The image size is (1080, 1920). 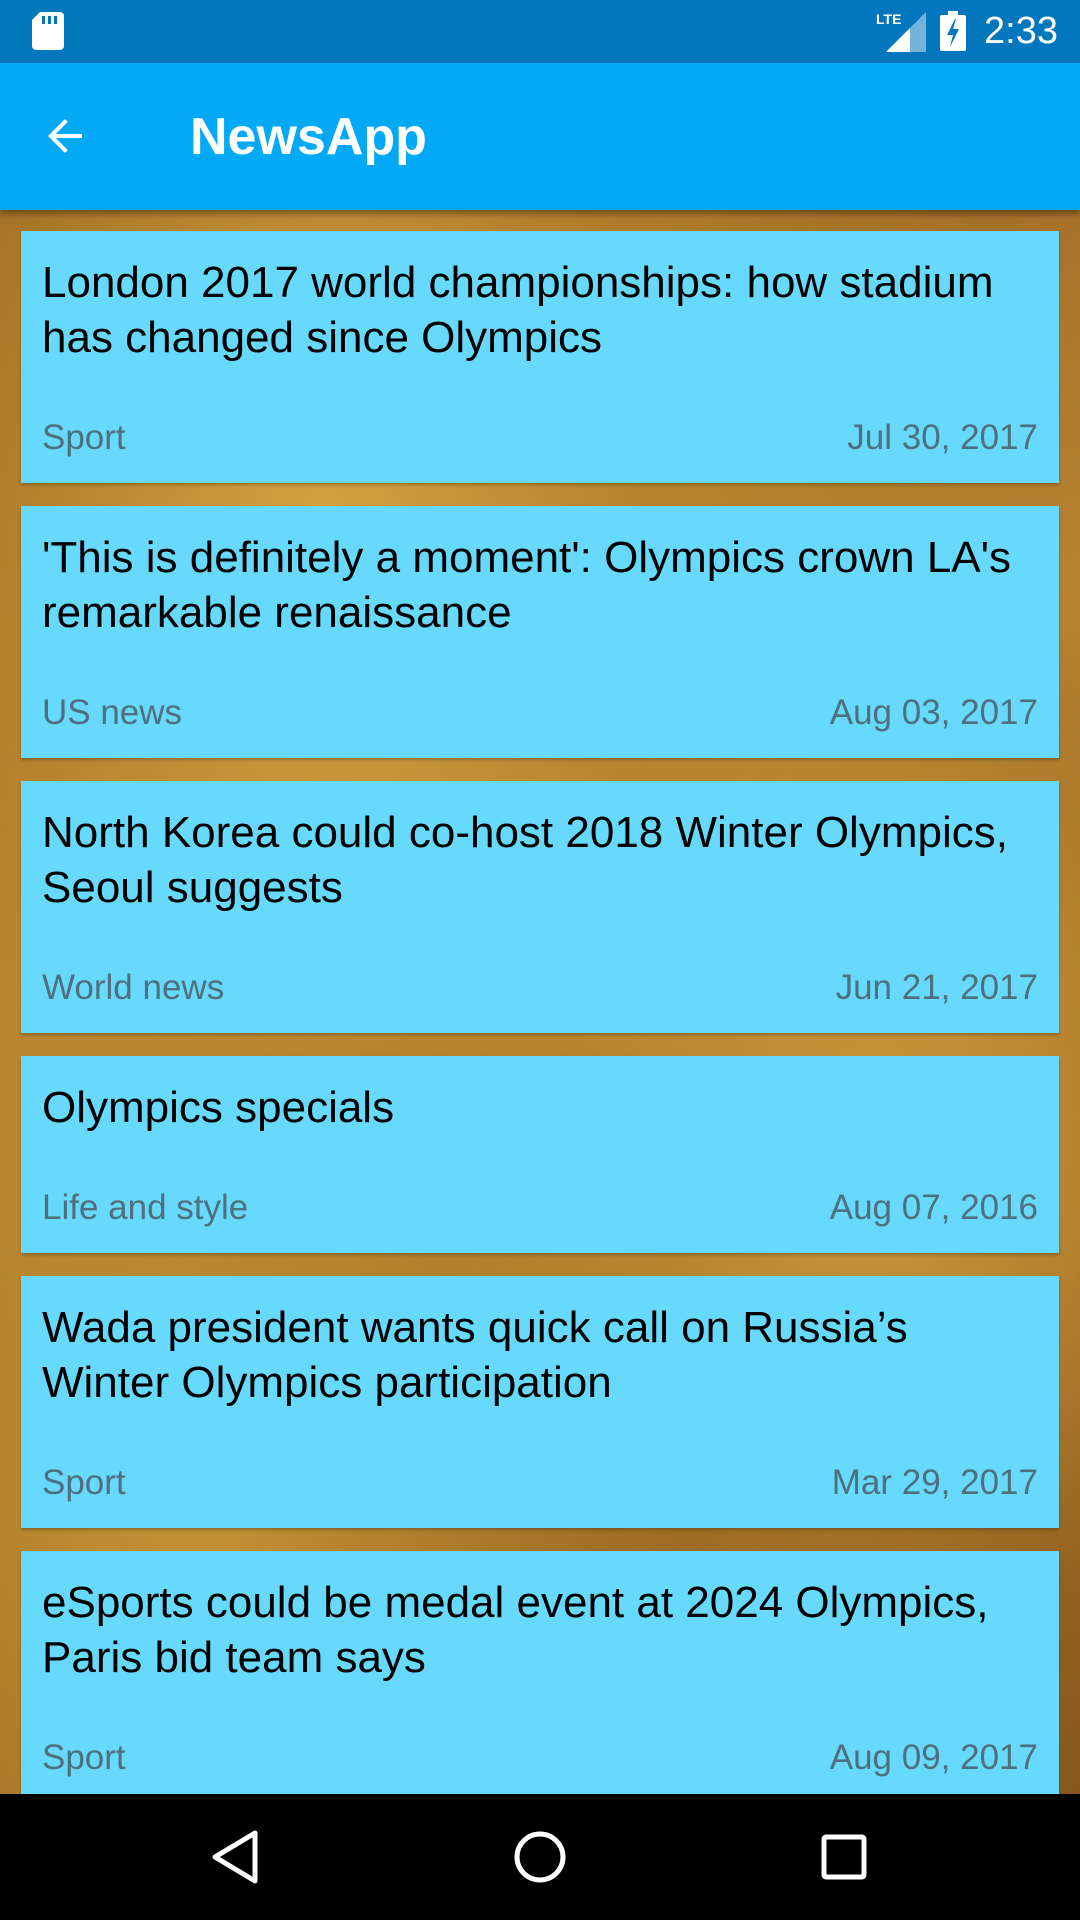 What do you see at coordinates (218, 1107) in the screenshot?
I see `news-title: Olympics specials` at bounding box center [218, 1107].